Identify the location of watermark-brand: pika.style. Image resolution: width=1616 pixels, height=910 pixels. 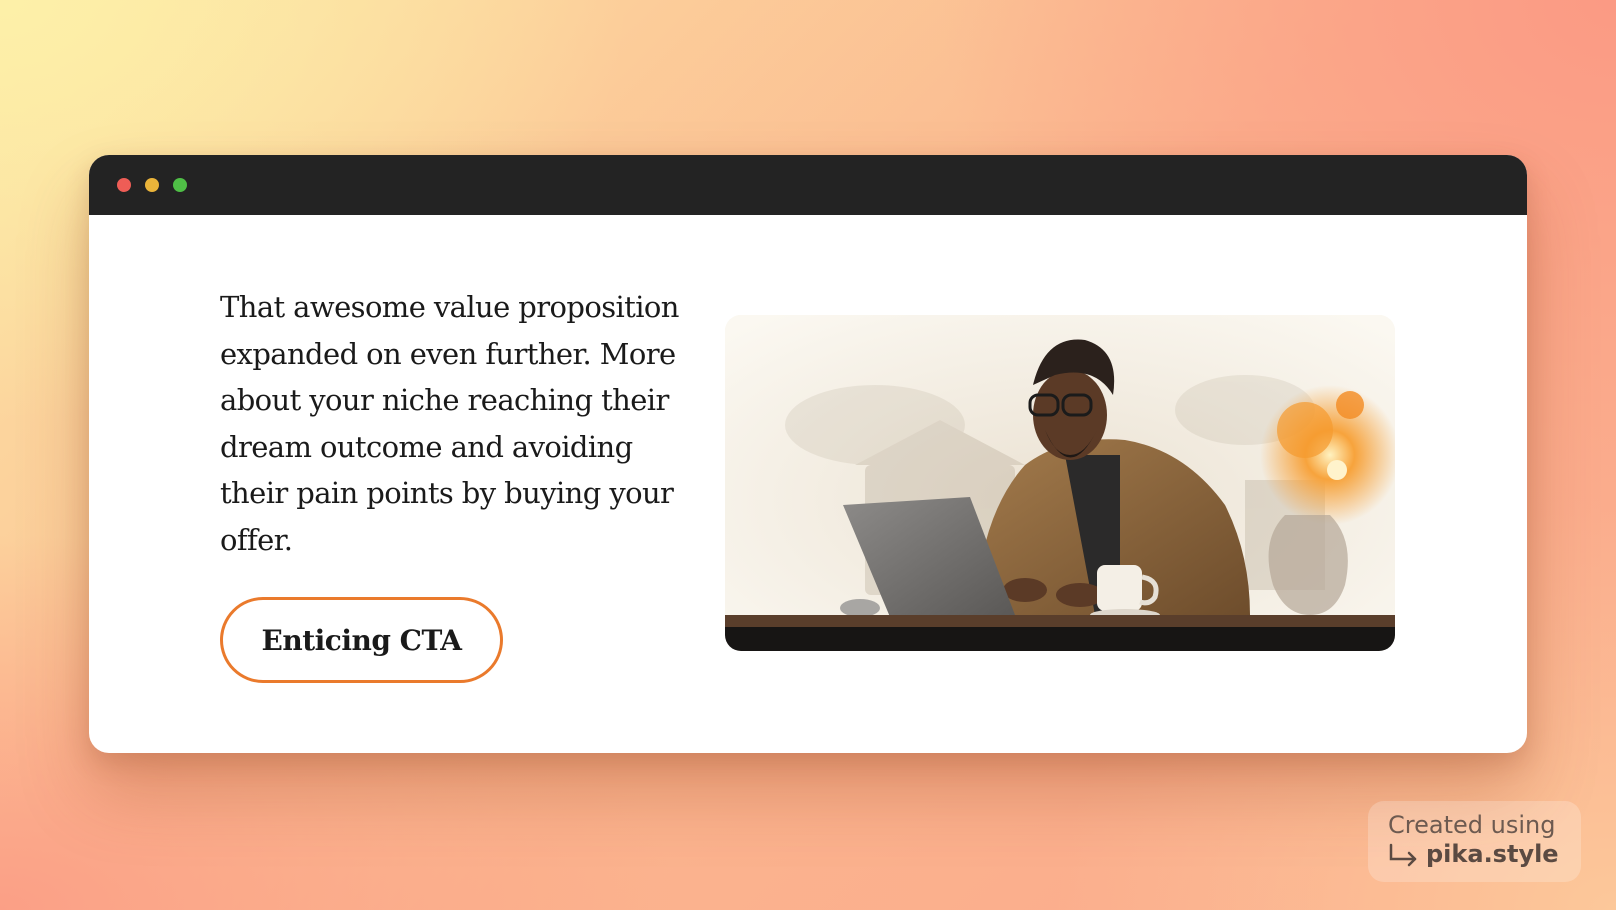
(1484, 854).